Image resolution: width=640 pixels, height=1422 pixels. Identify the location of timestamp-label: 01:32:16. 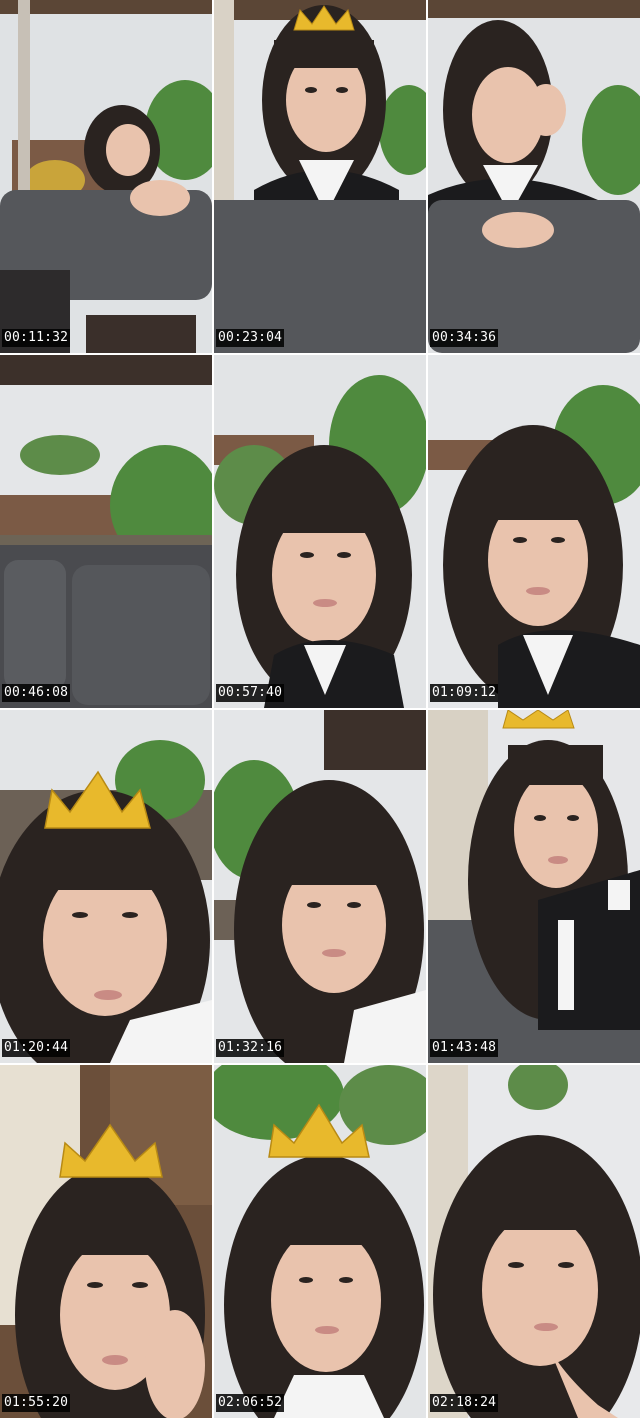
(250, 1048).